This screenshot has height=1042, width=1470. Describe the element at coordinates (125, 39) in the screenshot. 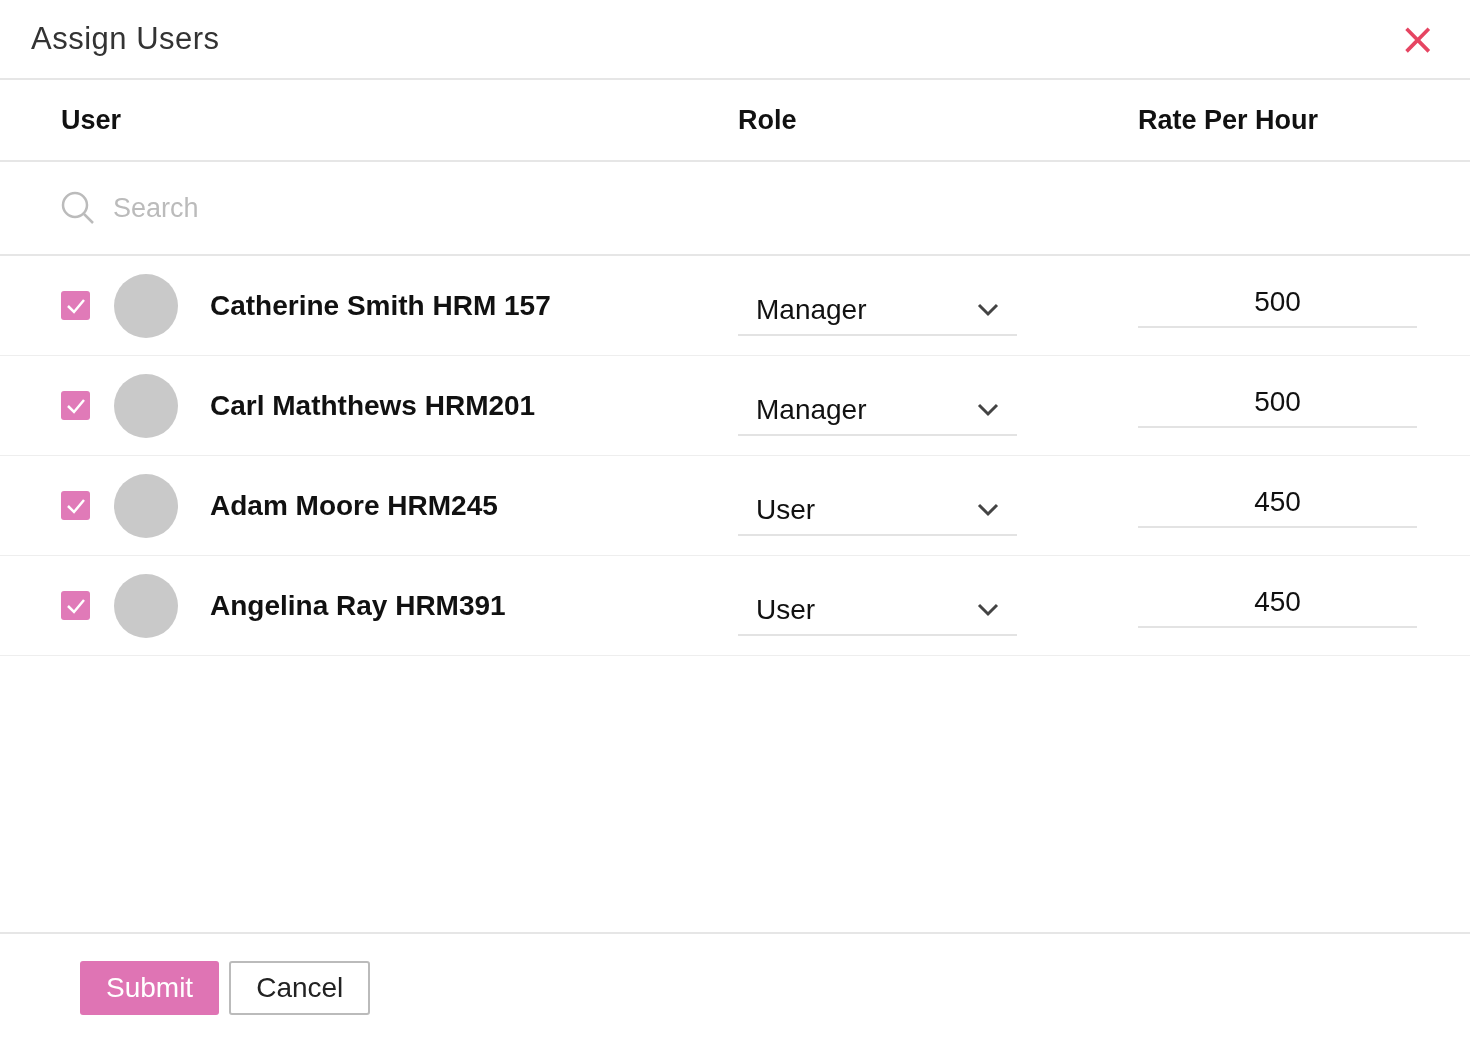

I see `dialog-title: Assign Users` at that location.